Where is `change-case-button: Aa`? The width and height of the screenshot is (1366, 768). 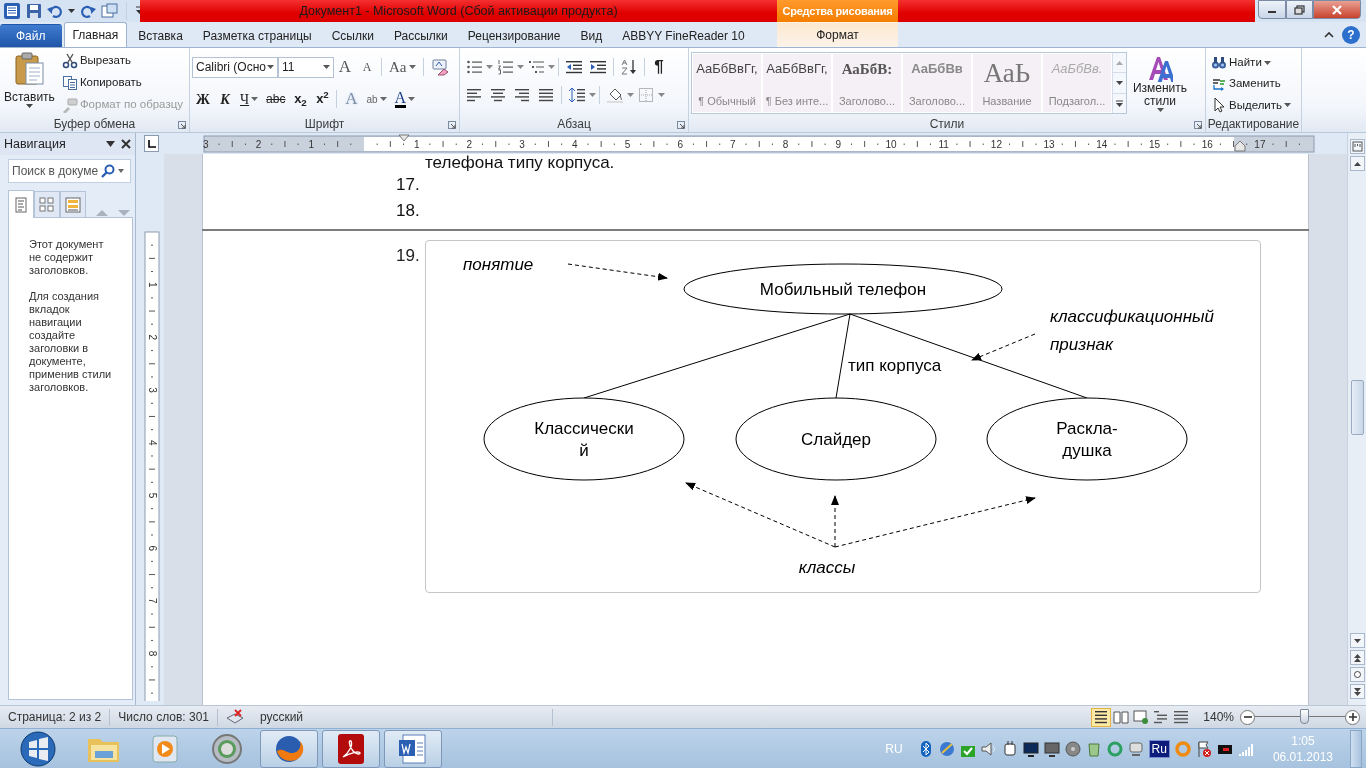
change-case-button: Aa is located at coordinates (402, 67).